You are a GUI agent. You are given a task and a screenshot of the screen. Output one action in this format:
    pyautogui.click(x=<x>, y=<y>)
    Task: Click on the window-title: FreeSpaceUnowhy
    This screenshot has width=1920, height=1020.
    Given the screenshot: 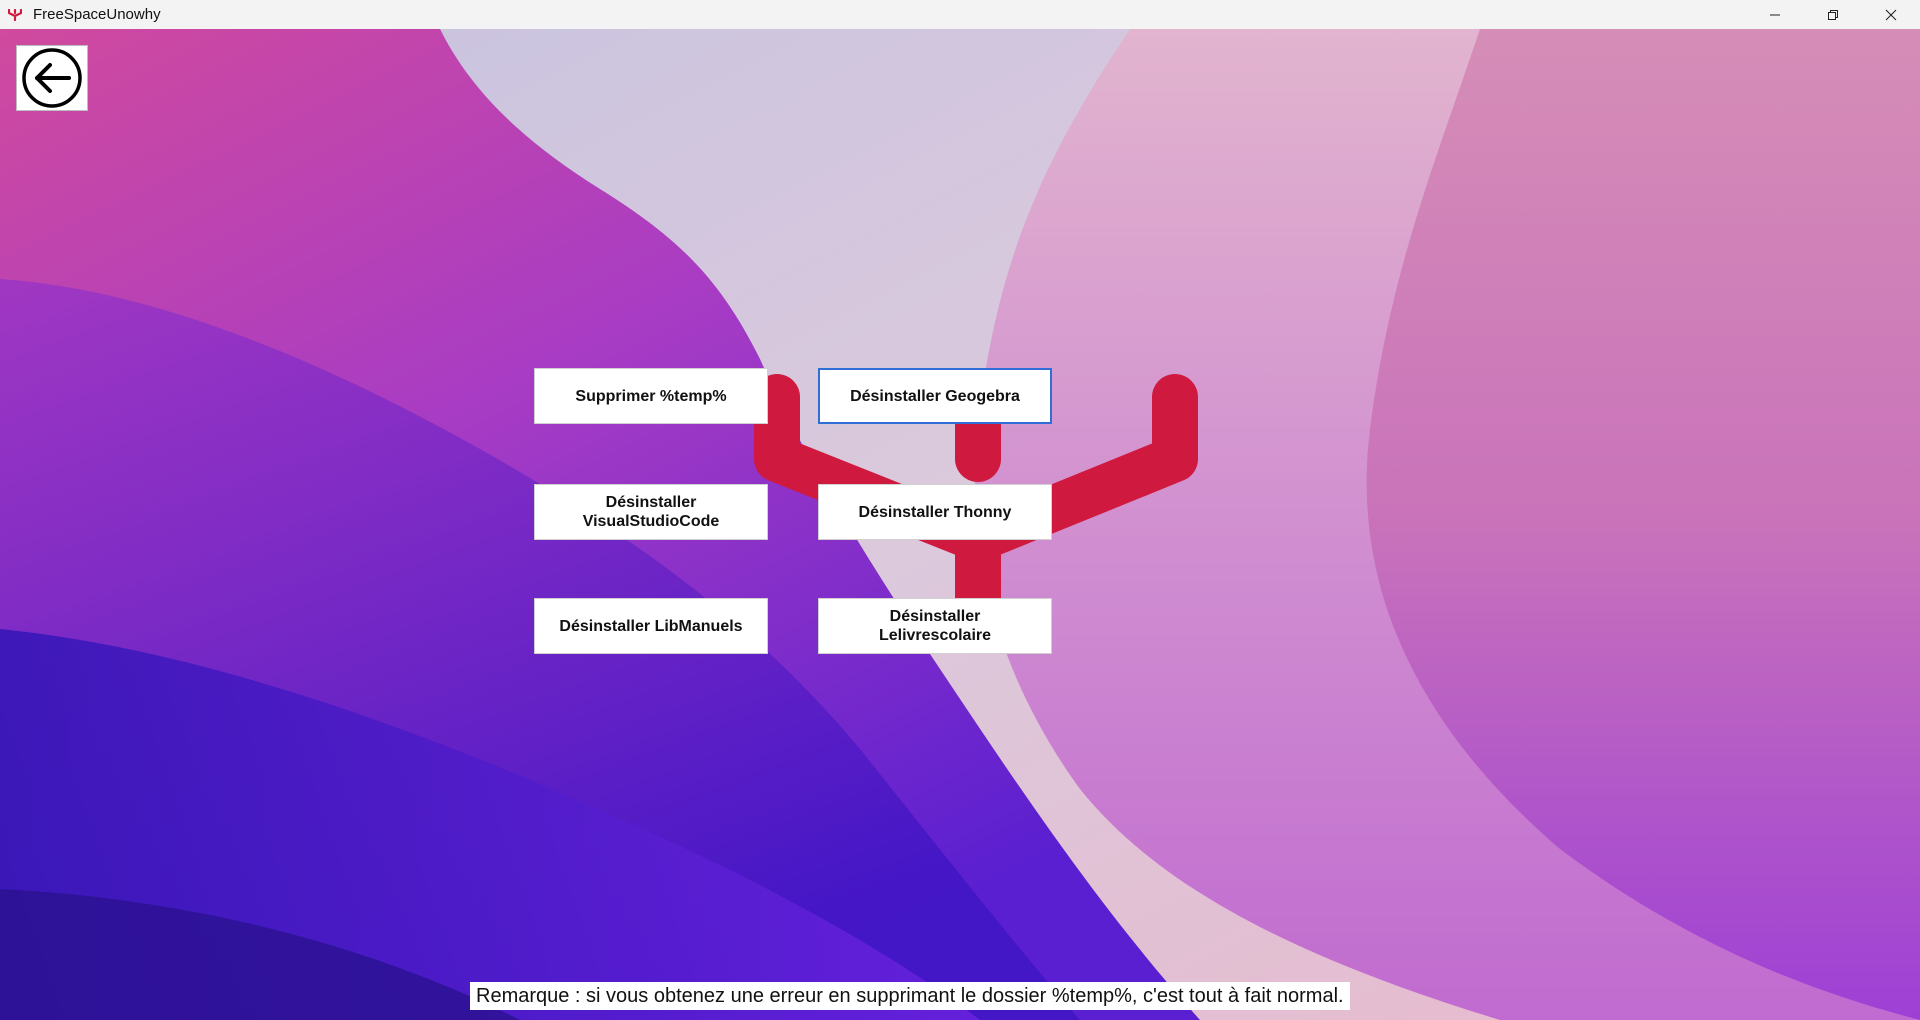 What is the action you would take?
    pyautogui.click(x=97, y=14)
    